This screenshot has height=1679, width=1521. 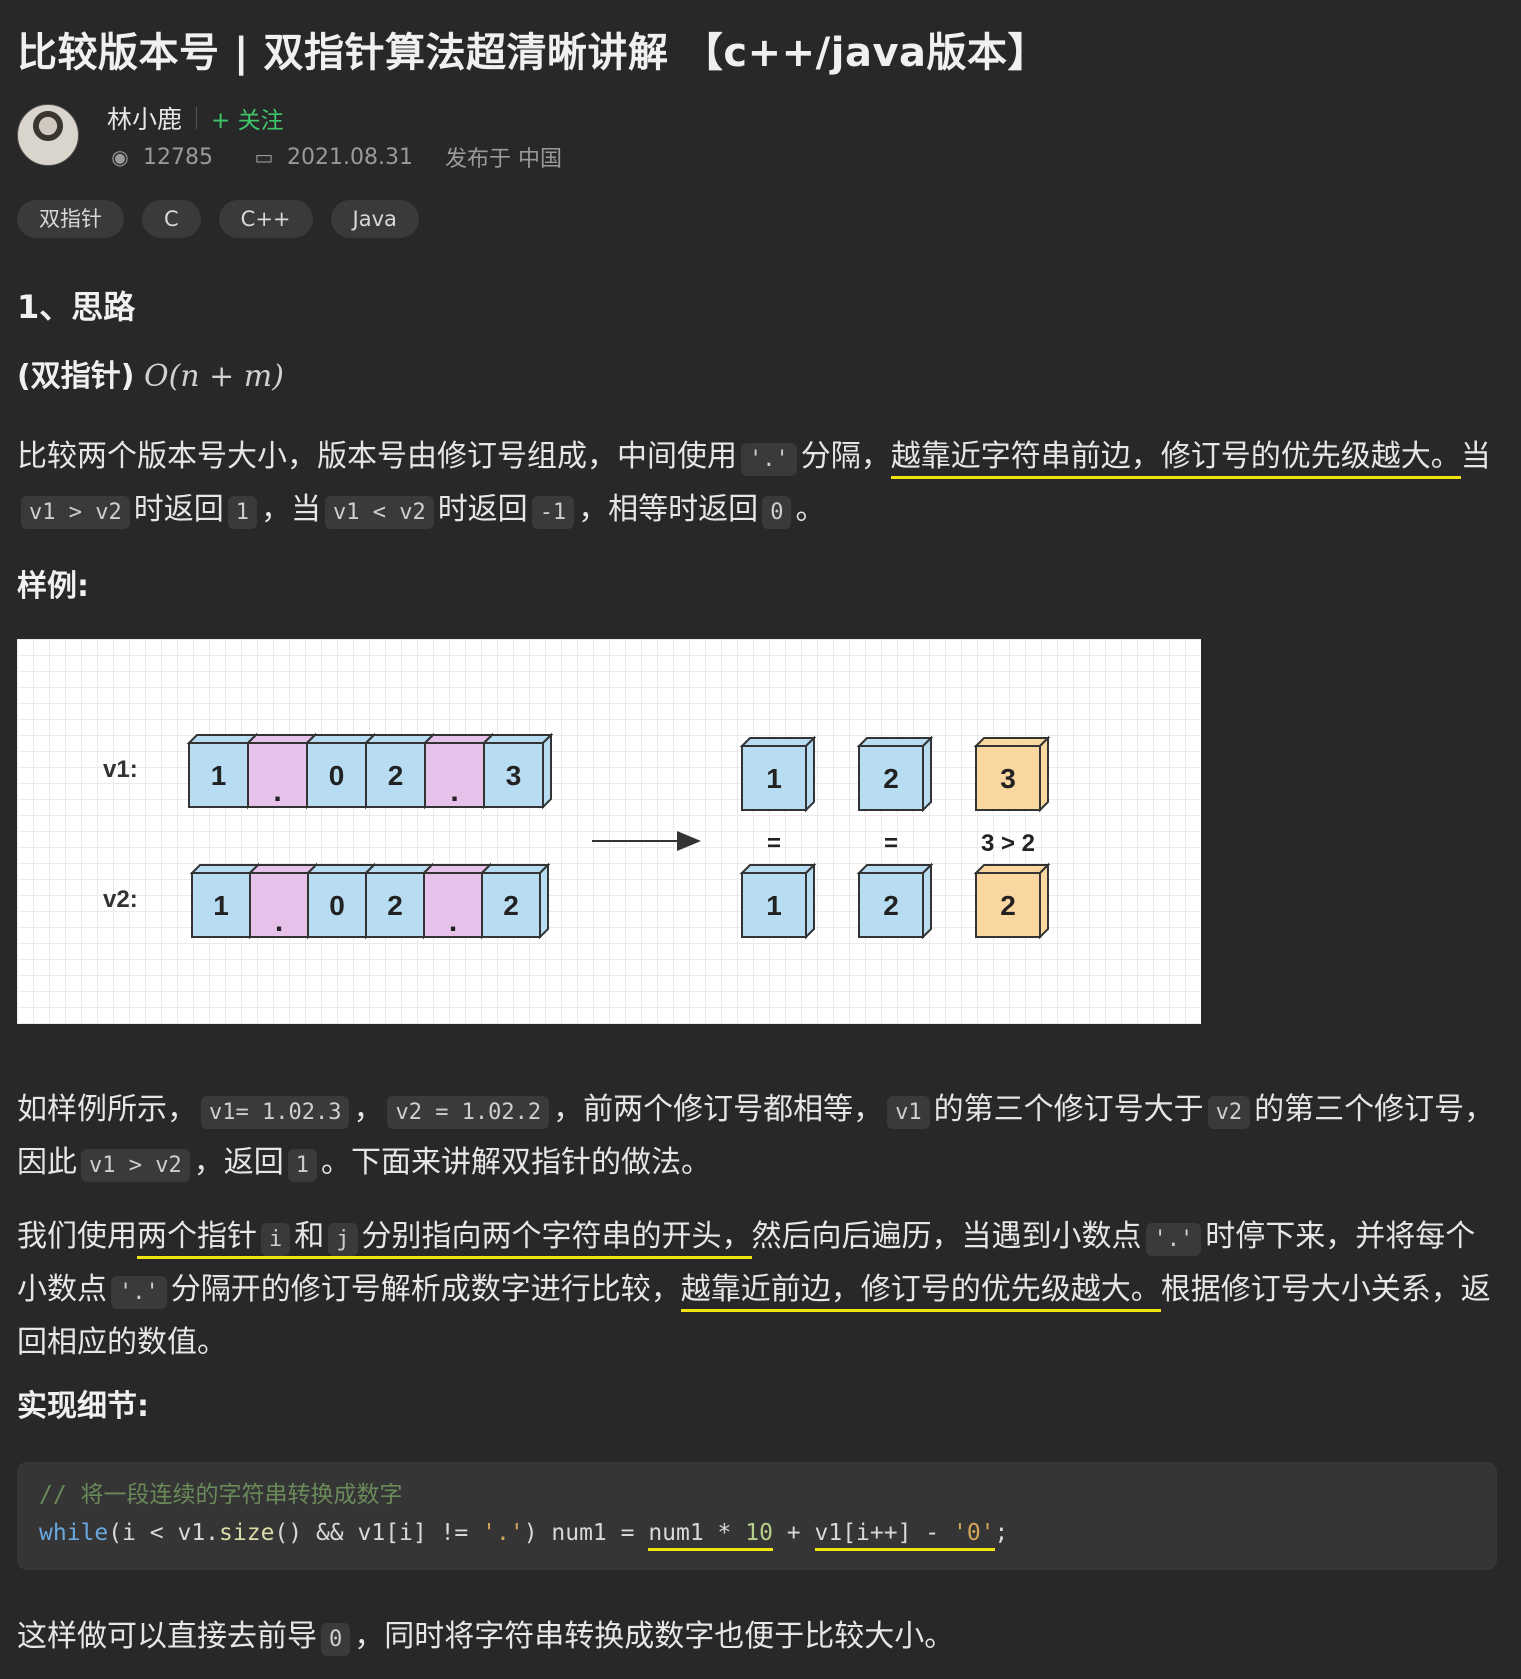 What do you see at coordinates (144, 118) in the screenshot?
I see `author-name: 林小鹿` at bounding box center [144, 118].